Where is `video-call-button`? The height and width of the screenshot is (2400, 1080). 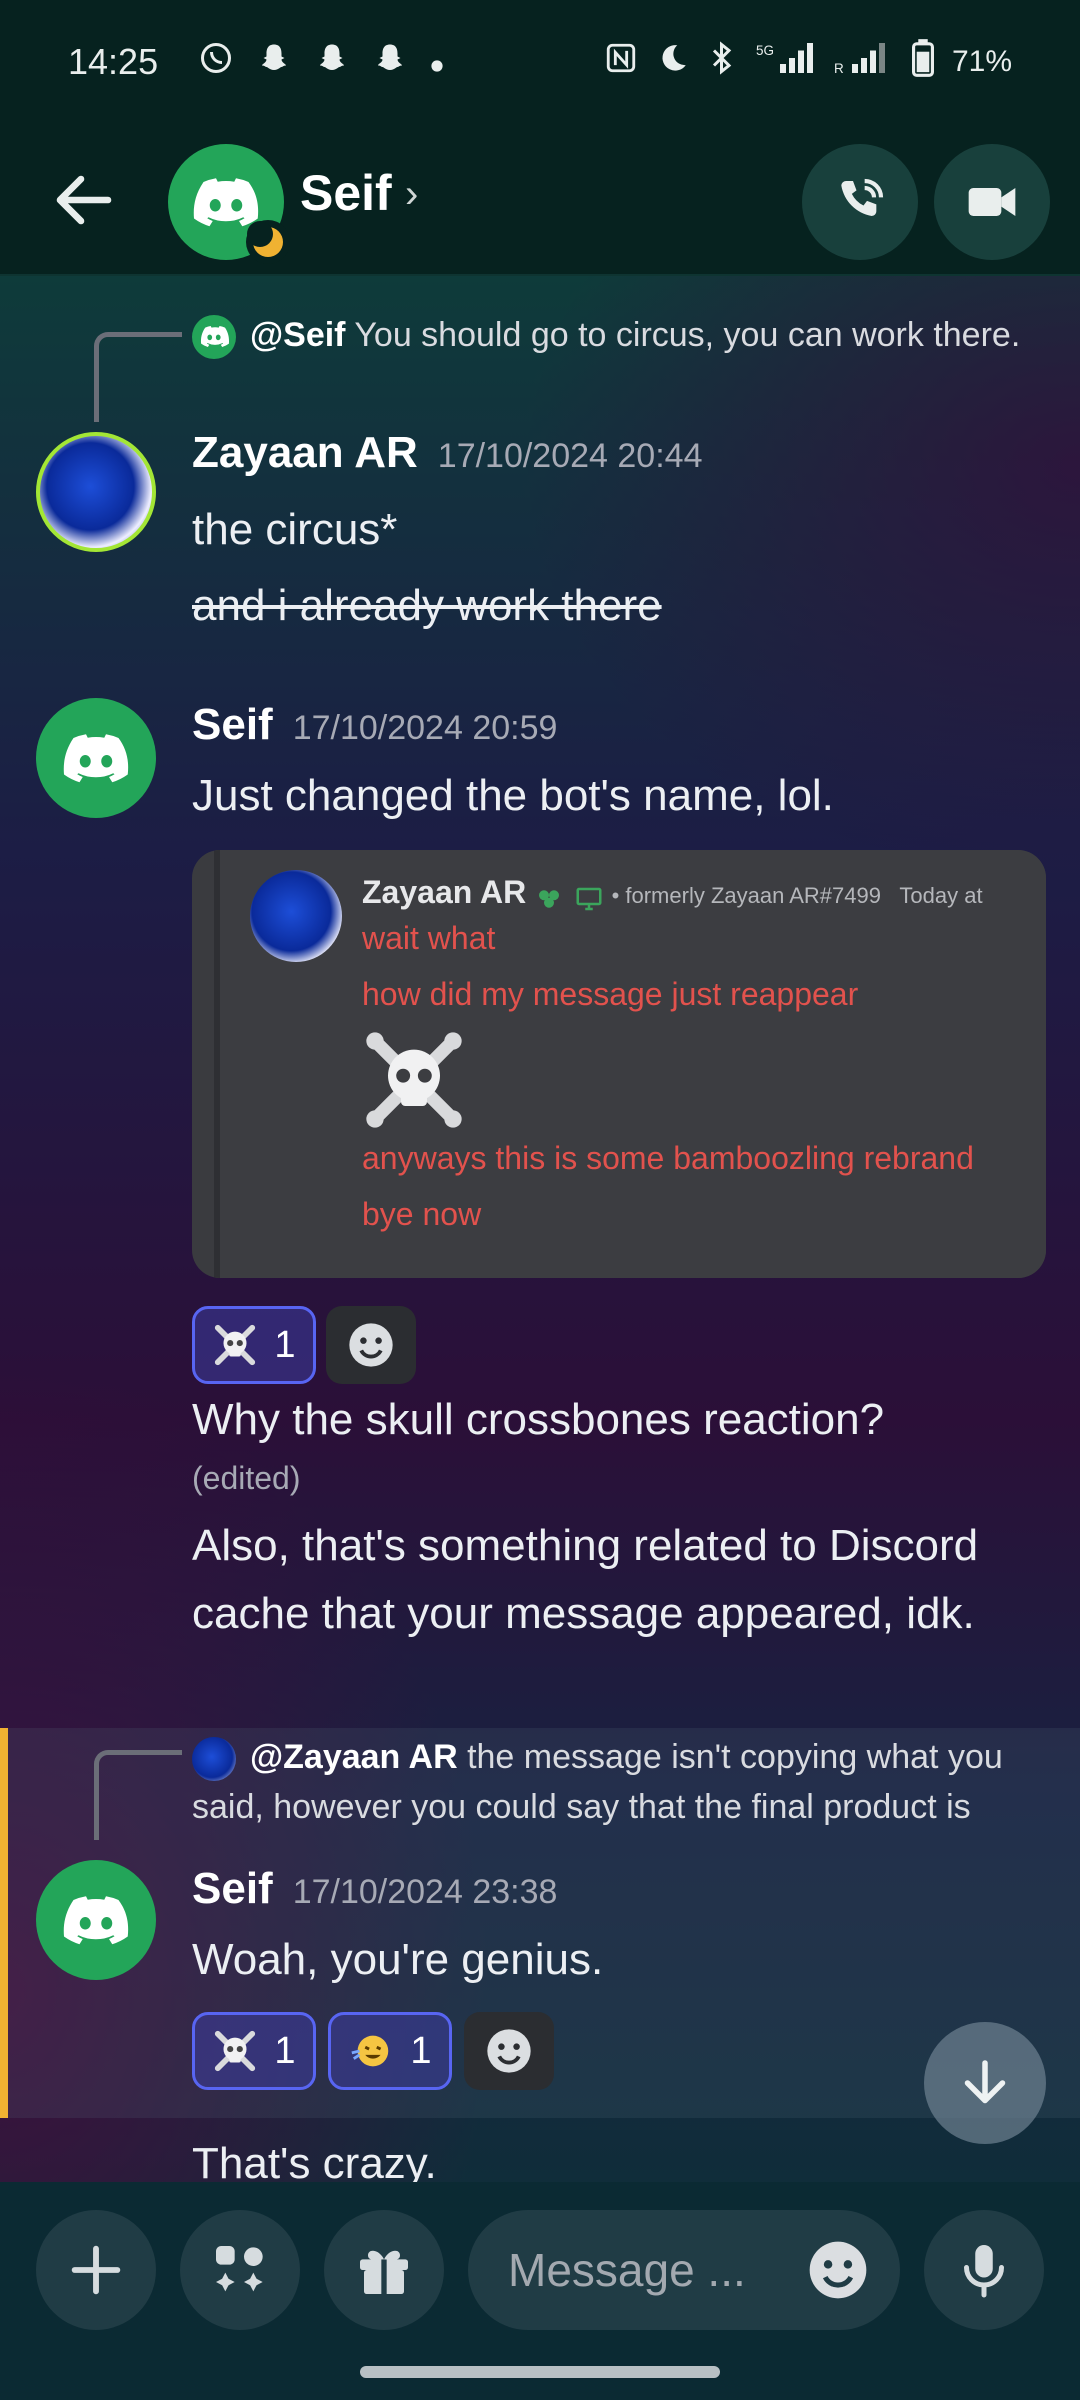 video-call-button is located at coordinates (992, 202).